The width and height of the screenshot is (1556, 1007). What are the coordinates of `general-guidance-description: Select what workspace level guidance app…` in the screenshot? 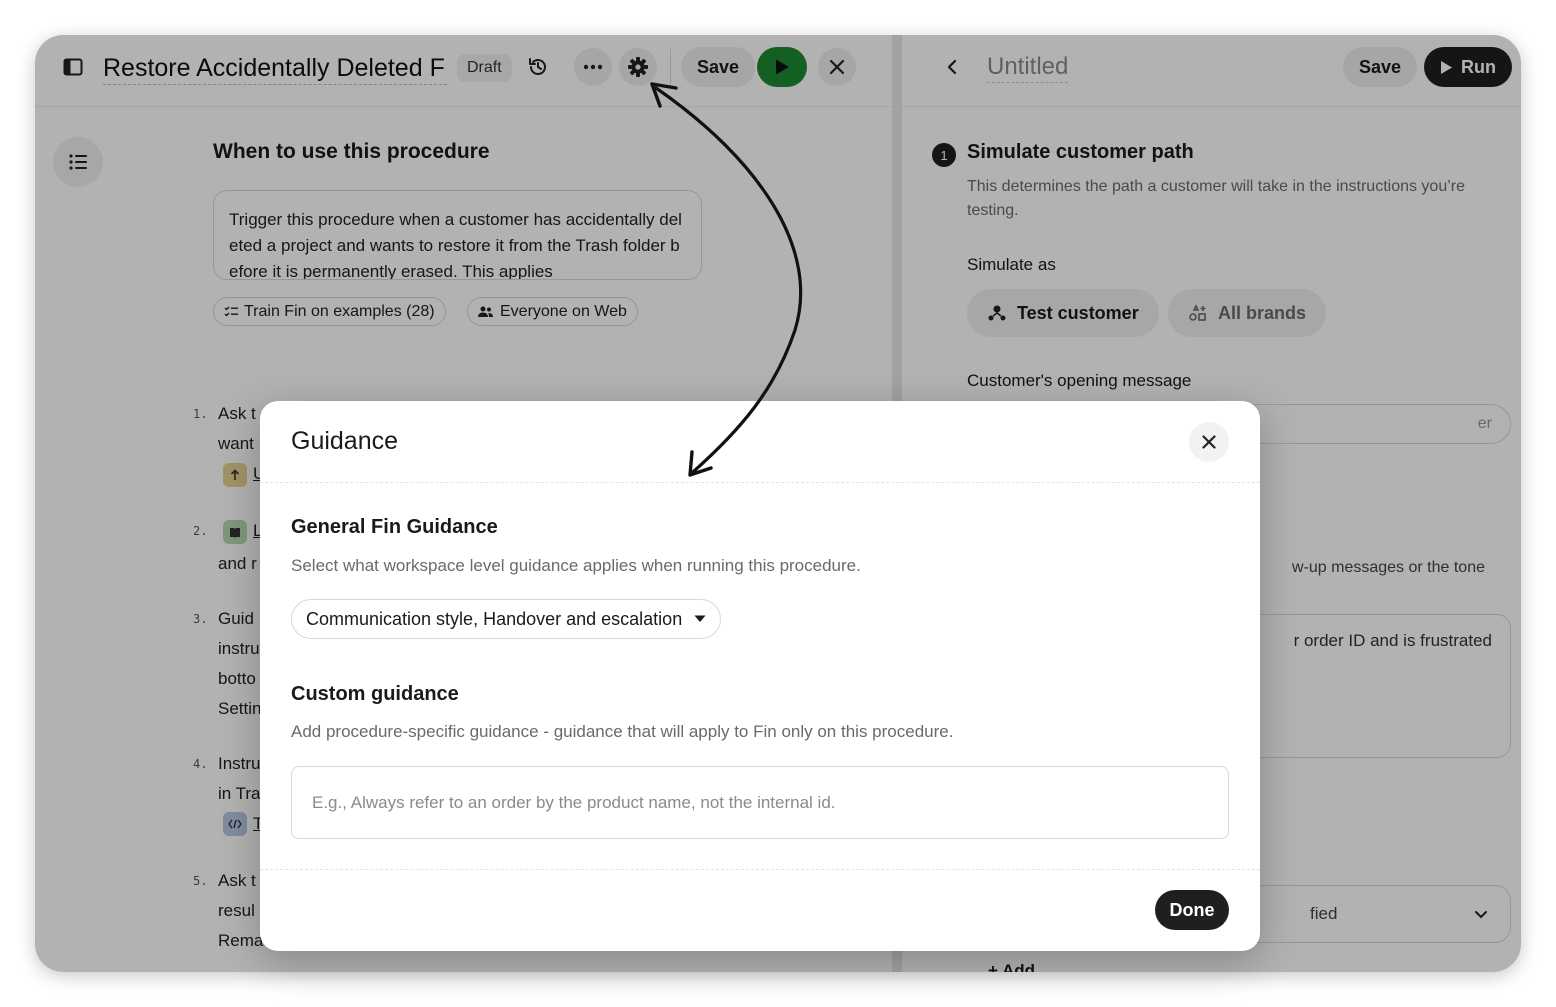 It's located at (576, 565).